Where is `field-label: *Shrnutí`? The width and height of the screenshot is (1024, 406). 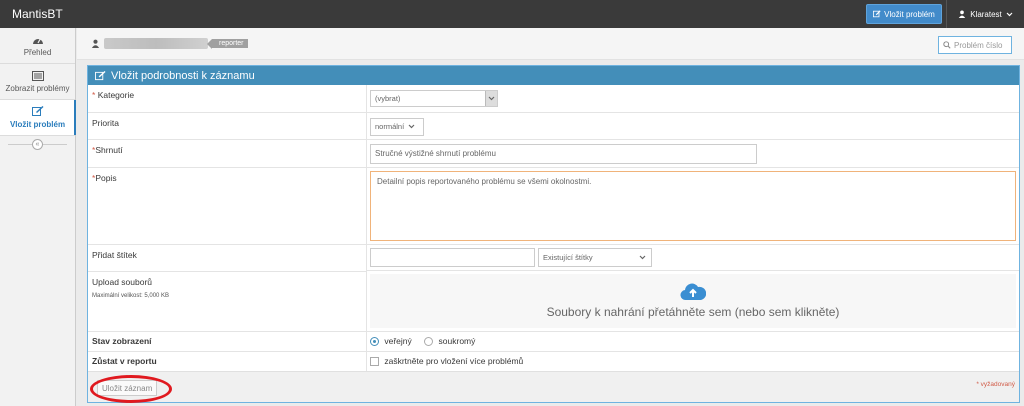
field-label: *Shrnutí is located at coordinates (227, 153).